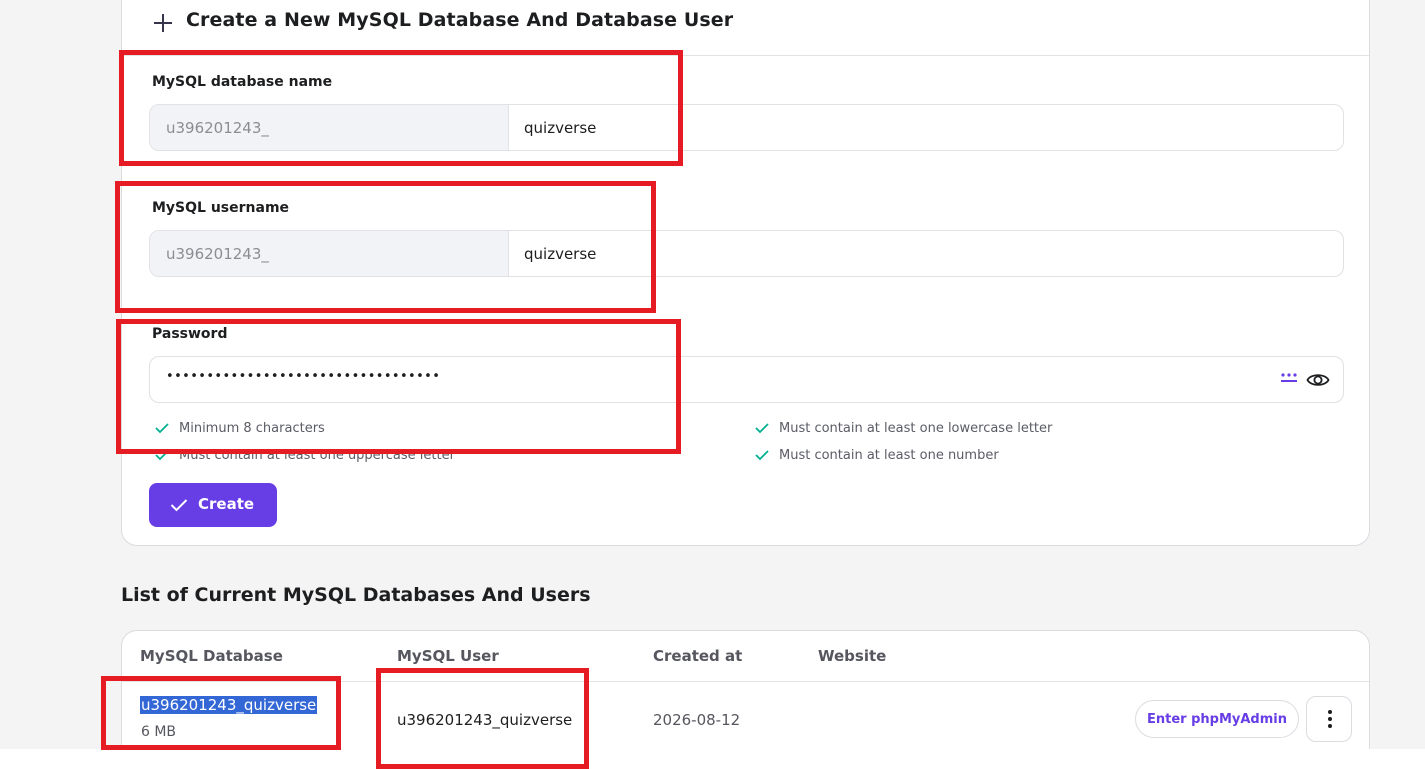  I want to click on eye-icon, so click(1318, 380).